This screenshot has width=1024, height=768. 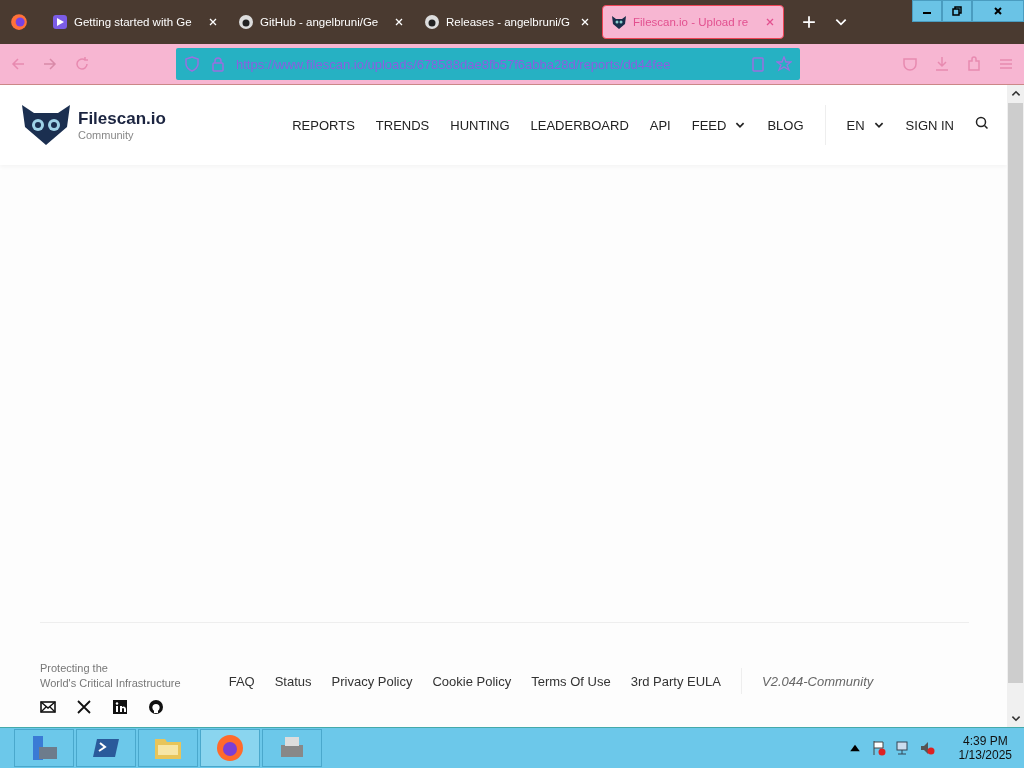 What do you see at coordinates (619, 22) in the screenshot?
I see `owl-icon` at bounding box center [619, 22].